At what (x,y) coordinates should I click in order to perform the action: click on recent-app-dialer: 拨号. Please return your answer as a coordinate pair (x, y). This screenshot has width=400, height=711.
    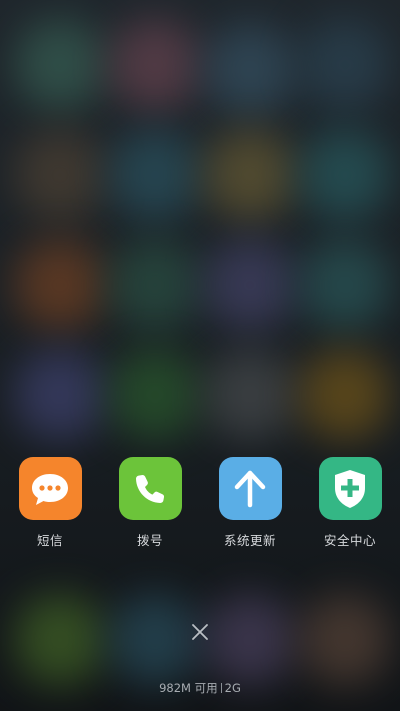
    Looking at the image, I should click on (150, 503).